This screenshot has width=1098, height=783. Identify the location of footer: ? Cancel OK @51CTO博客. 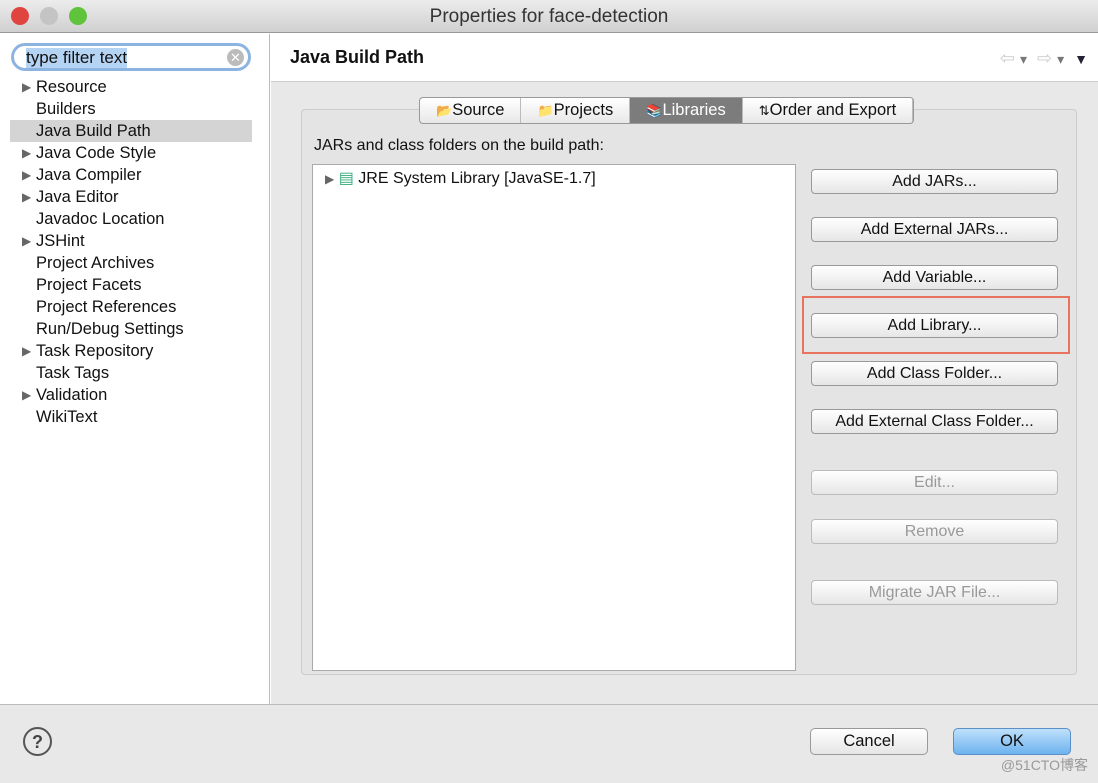
(549, 743).